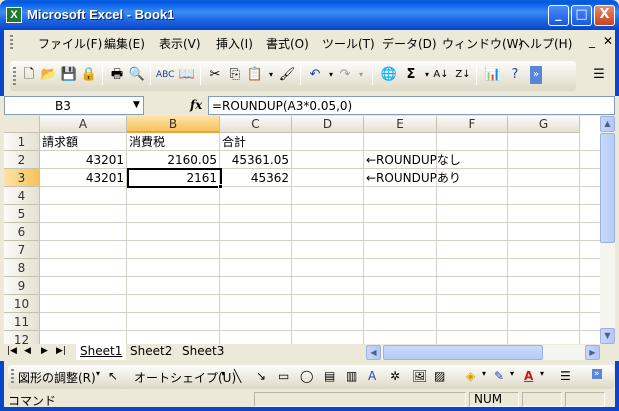 Image resolution: width=619 pixels, height=411 pixels. I want to click on column-header-g: G, so click(544, 124).